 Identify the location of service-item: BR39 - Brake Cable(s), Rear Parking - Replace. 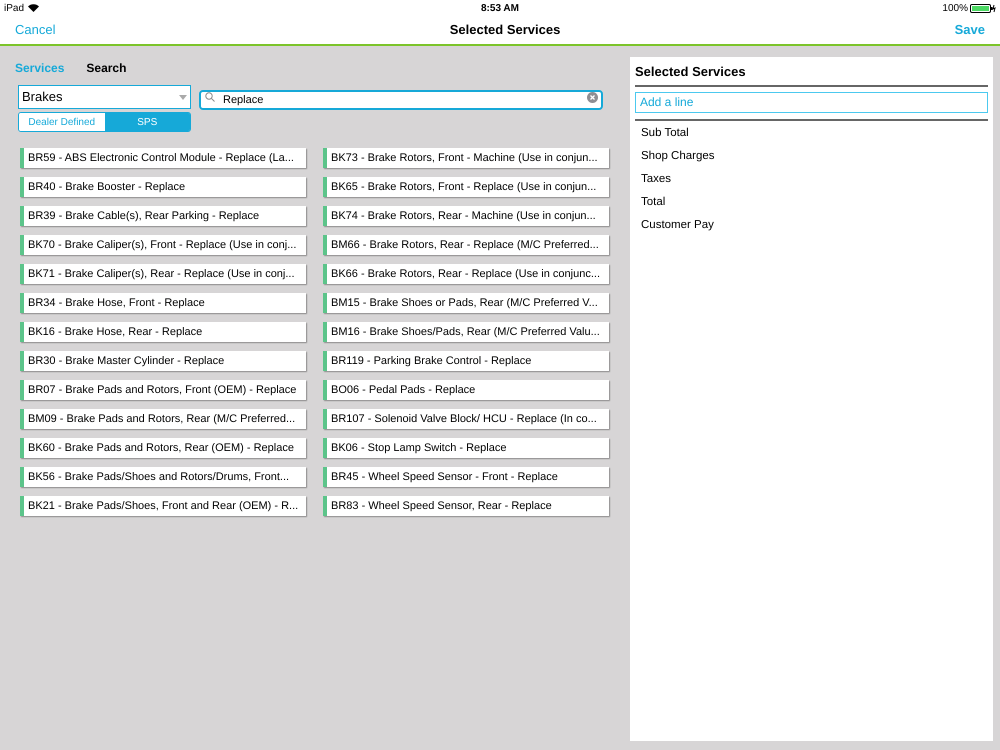
(163, 216).